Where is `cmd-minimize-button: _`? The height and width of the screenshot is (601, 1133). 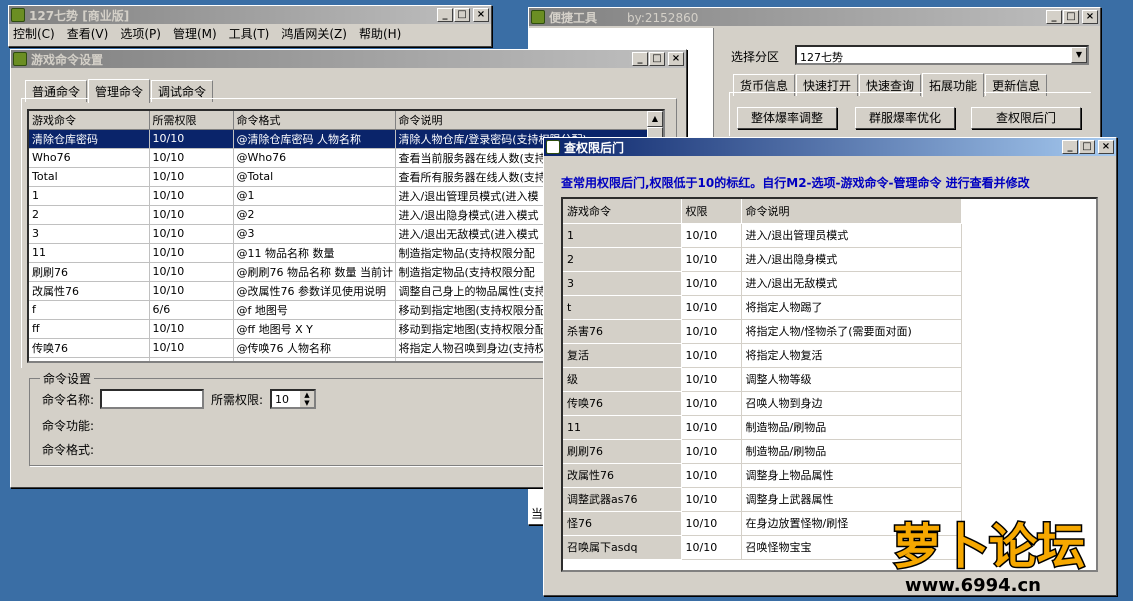 cmd-minimize-button: _ is located at coordinates (640, 59).